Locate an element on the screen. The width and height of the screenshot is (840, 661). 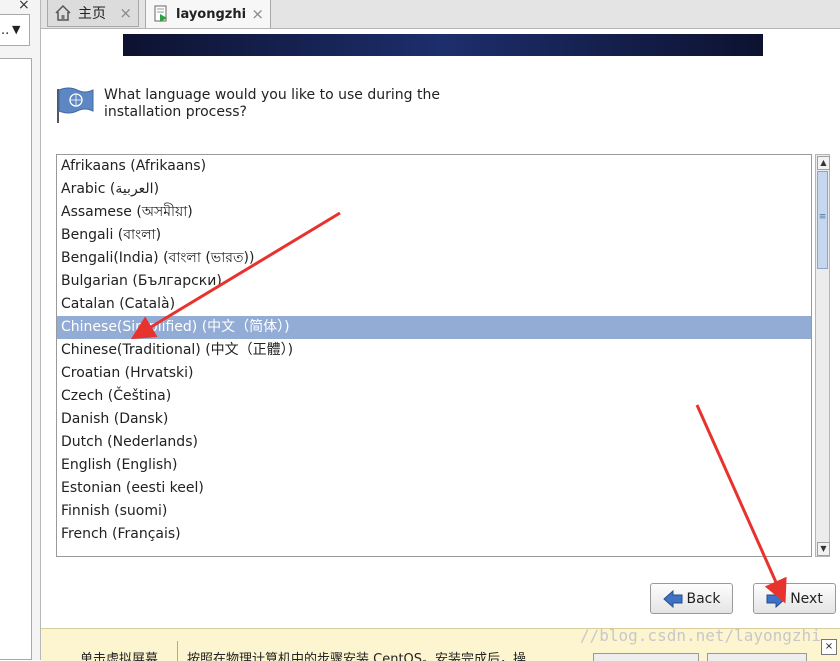
language-item: Assamese (অসমীয়া) is located at coordinates (434, 212).